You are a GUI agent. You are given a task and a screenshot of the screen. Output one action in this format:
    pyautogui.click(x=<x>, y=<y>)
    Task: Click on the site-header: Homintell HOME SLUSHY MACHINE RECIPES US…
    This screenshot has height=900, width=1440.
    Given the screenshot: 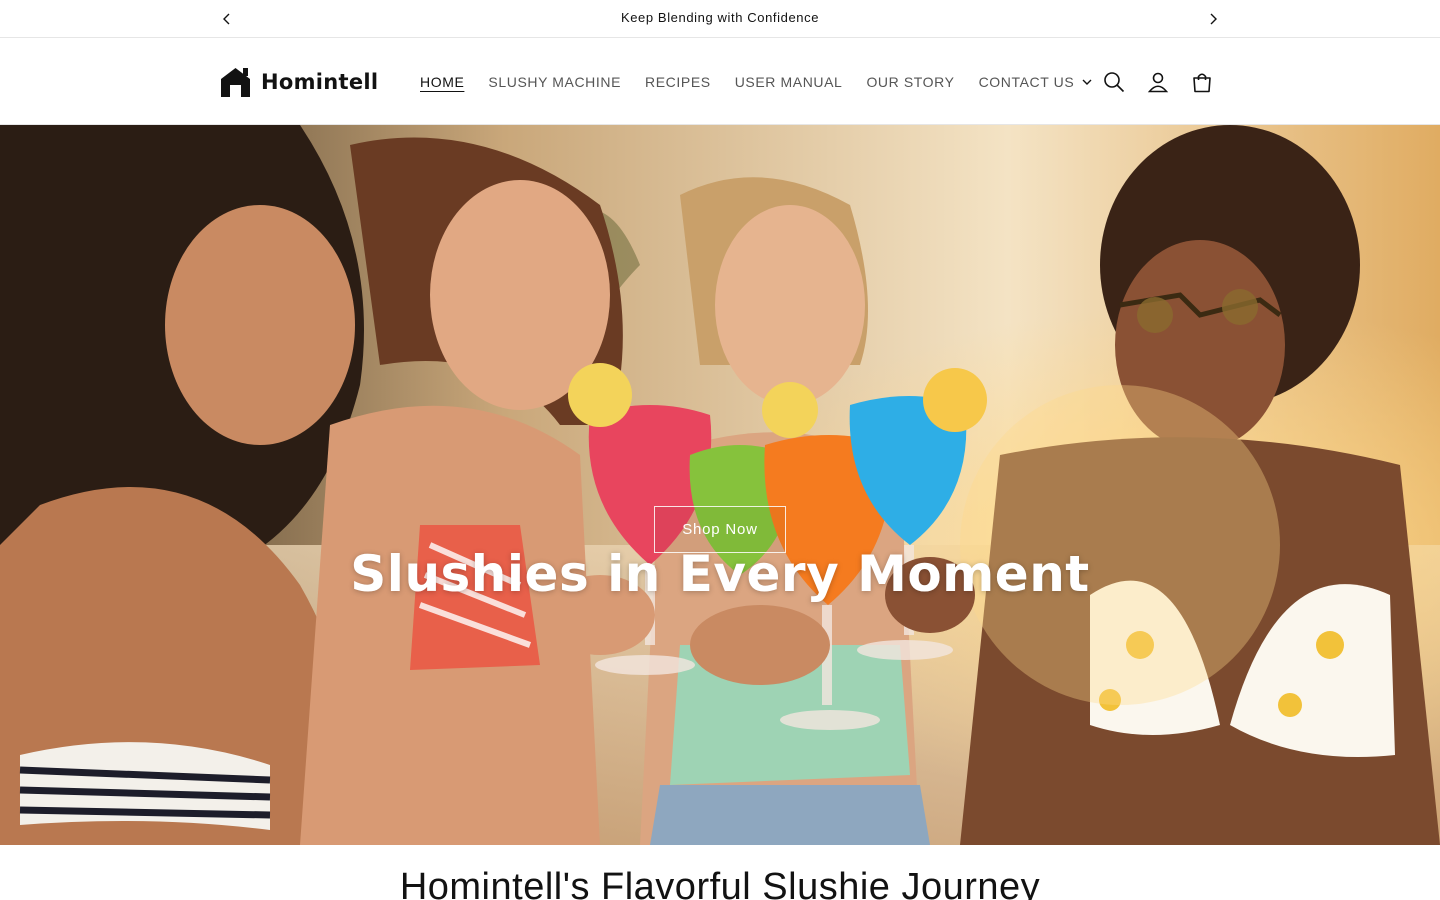 What is the action you would take?
    pyautogui.click(x=720, y=82)
    